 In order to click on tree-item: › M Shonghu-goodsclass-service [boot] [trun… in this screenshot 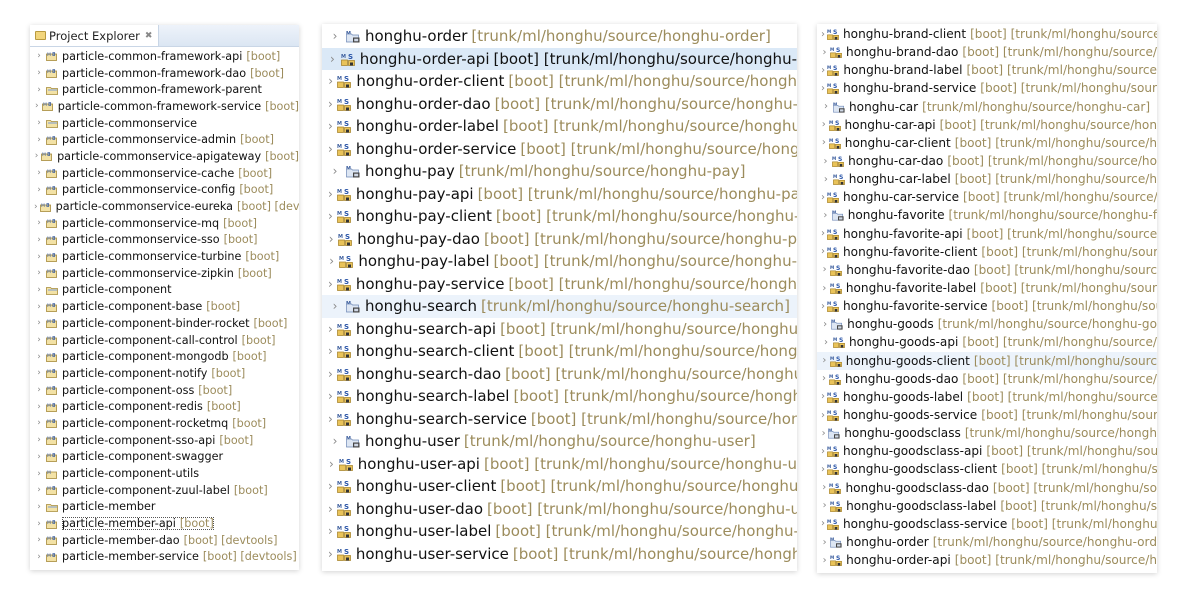, I will do `click(987, 524)`.